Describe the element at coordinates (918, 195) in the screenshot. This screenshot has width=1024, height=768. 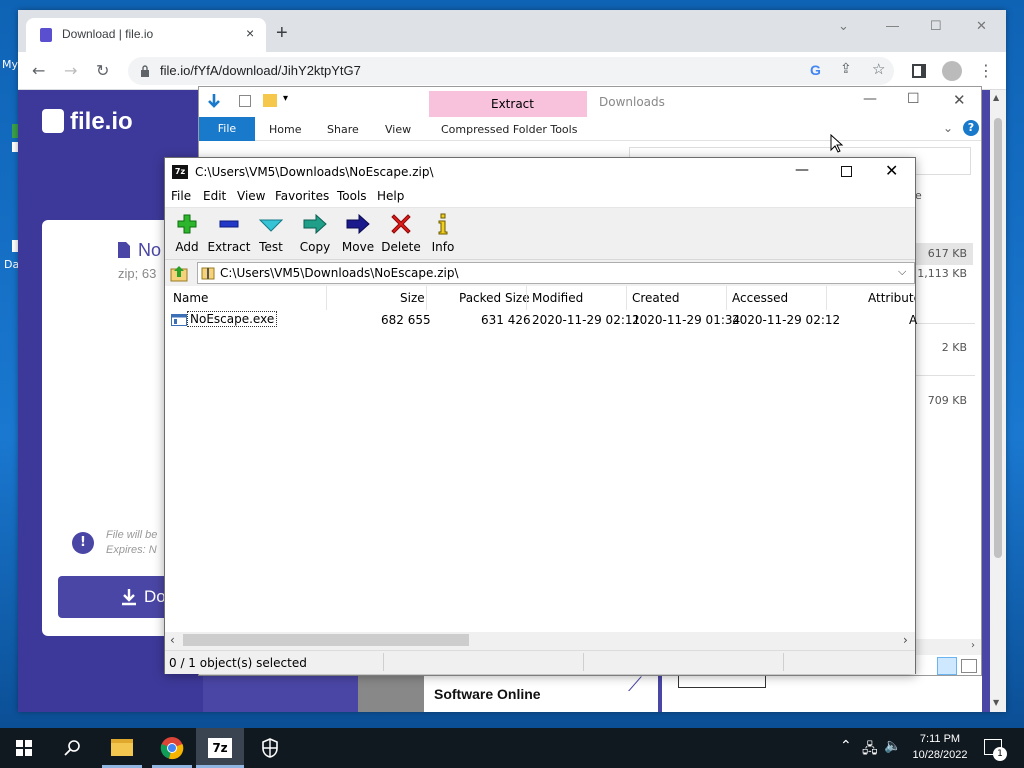
I see `column-header-partial: e` at that location.